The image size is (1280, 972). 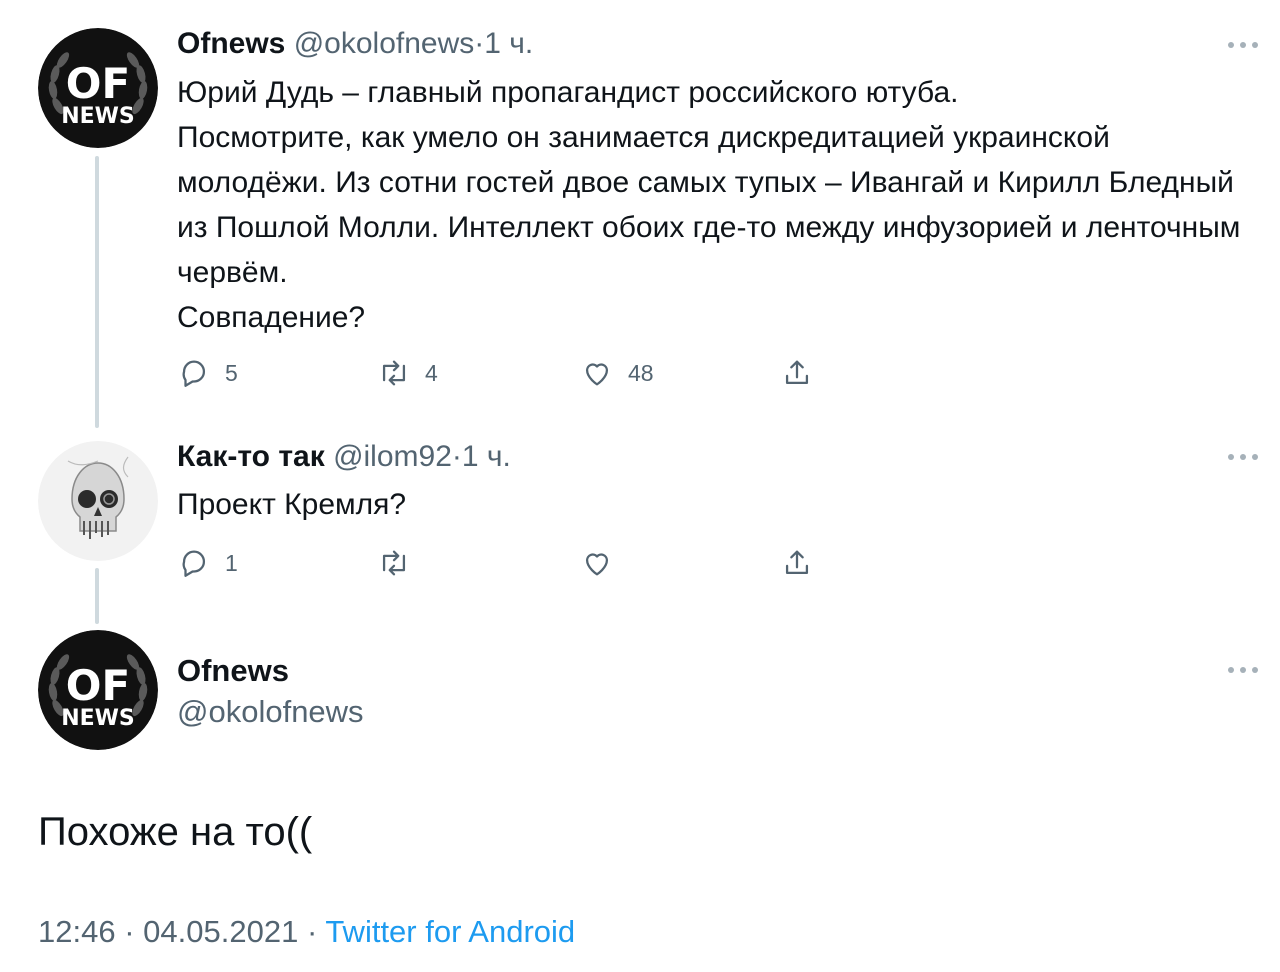 What do you see at coordinates (251, 456) in the screenshot?
I see `author-name: Как-то так` at bounding box center [251, 456].